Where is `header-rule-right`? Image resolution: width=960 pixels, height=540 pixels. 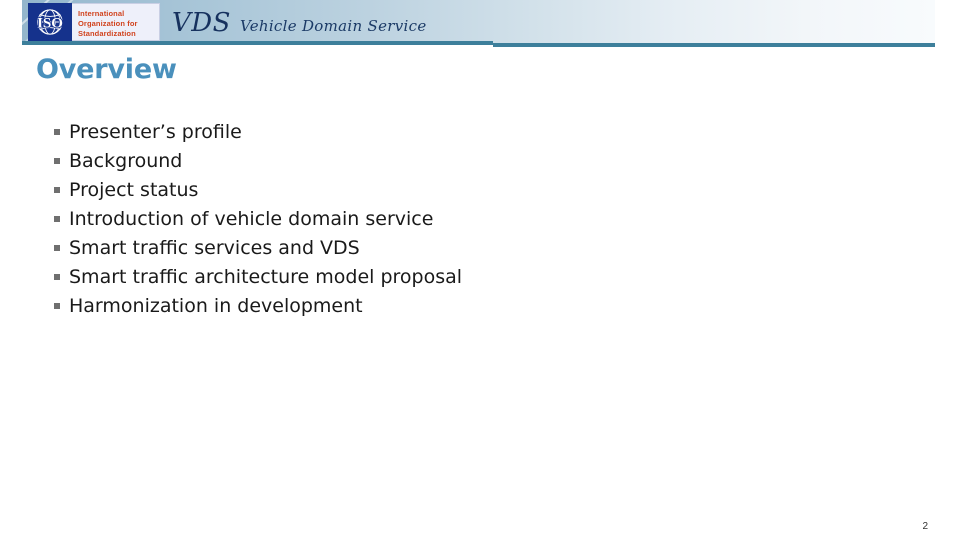
header-rule-right is located at coordinates (714, 45).